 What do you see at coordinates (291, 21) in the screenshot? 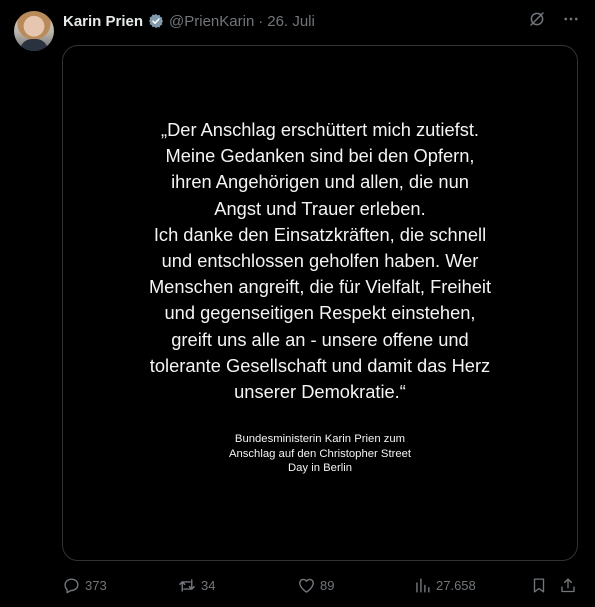
I see `post-date: 26. Juli` at bounding box center [291, 21].